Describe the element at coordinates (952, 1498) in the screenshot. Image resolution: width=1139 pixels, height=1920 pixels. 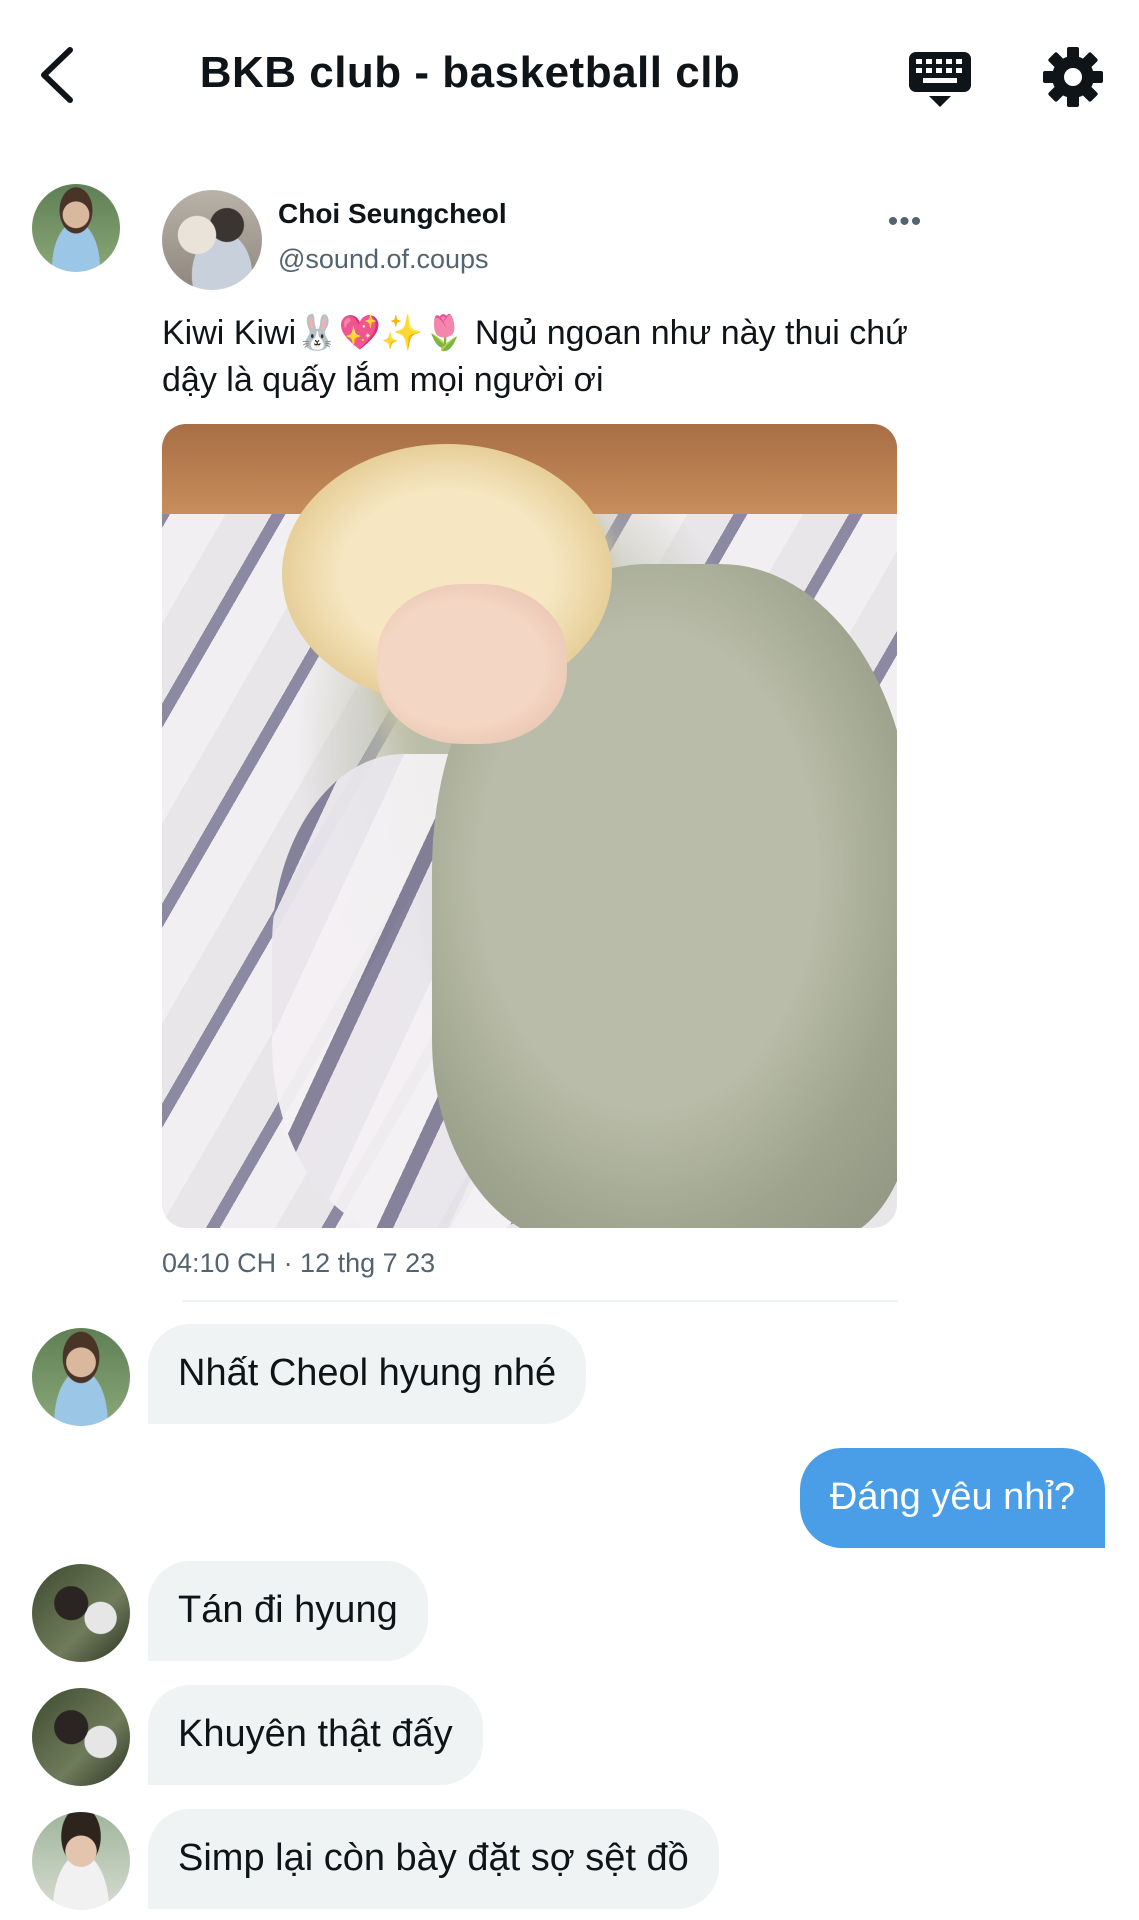
I see `message-bubble-outgoing: Đáng yêu nhỉ?` at that location.